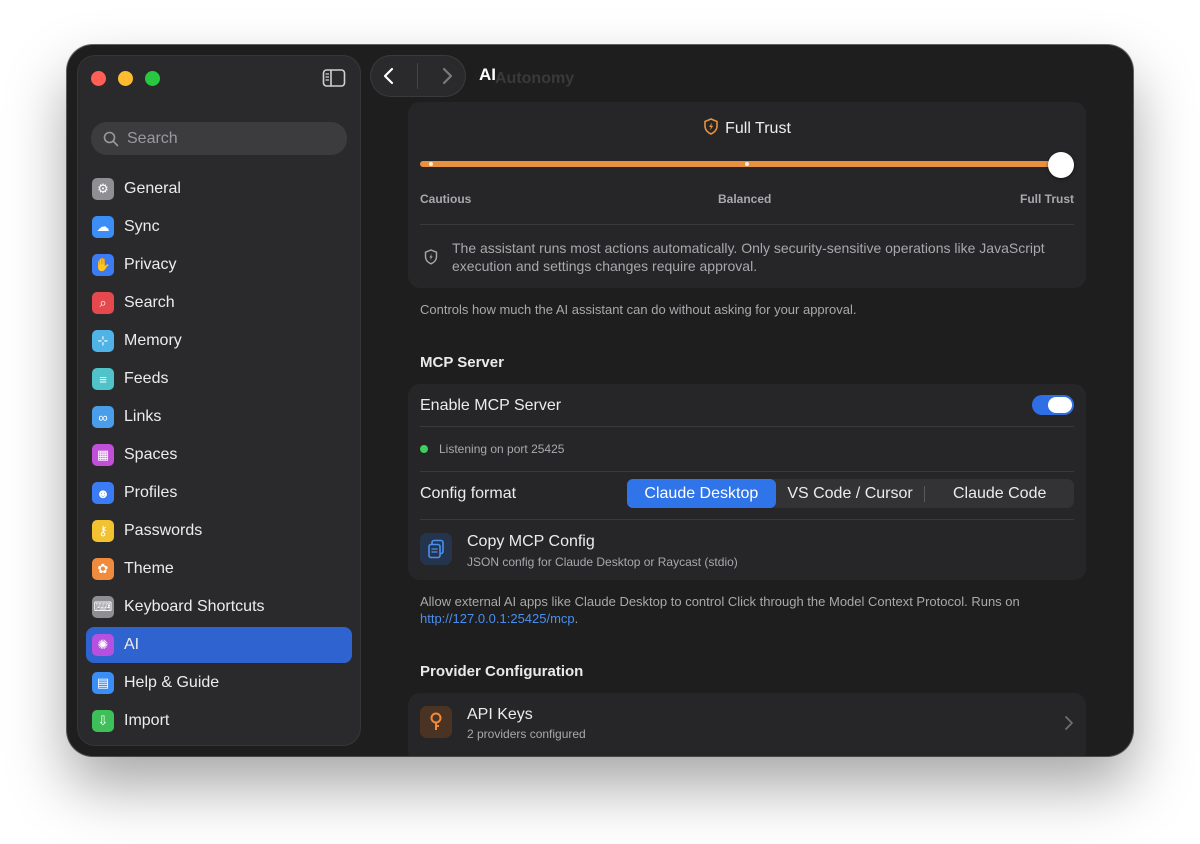 The image size is (1200, 844). I want to click on sidebar-item-label: Profiles, so click(151, 492).